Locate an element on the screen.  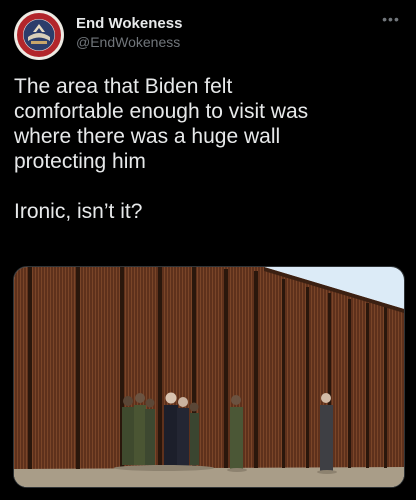
circular-badge-logo-icon is located at coordinates (39, 35).